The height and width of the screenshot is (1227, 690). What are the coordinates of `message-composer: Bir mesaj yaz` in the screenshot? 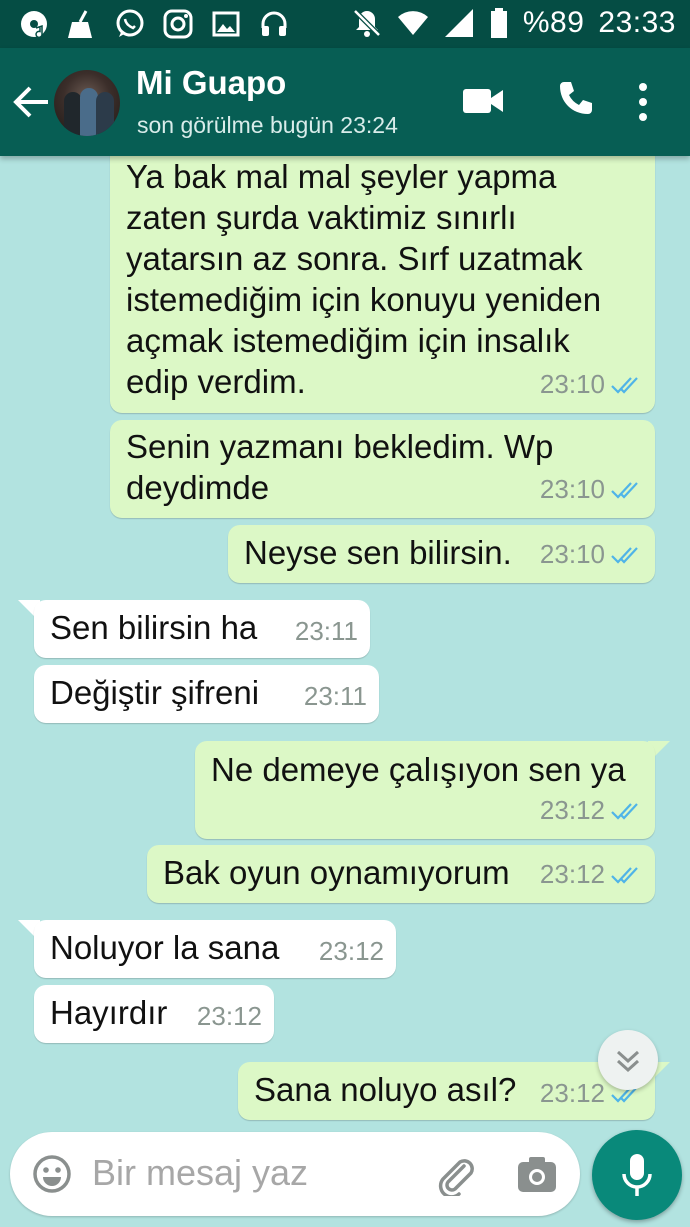 It's located at (295, 1174).